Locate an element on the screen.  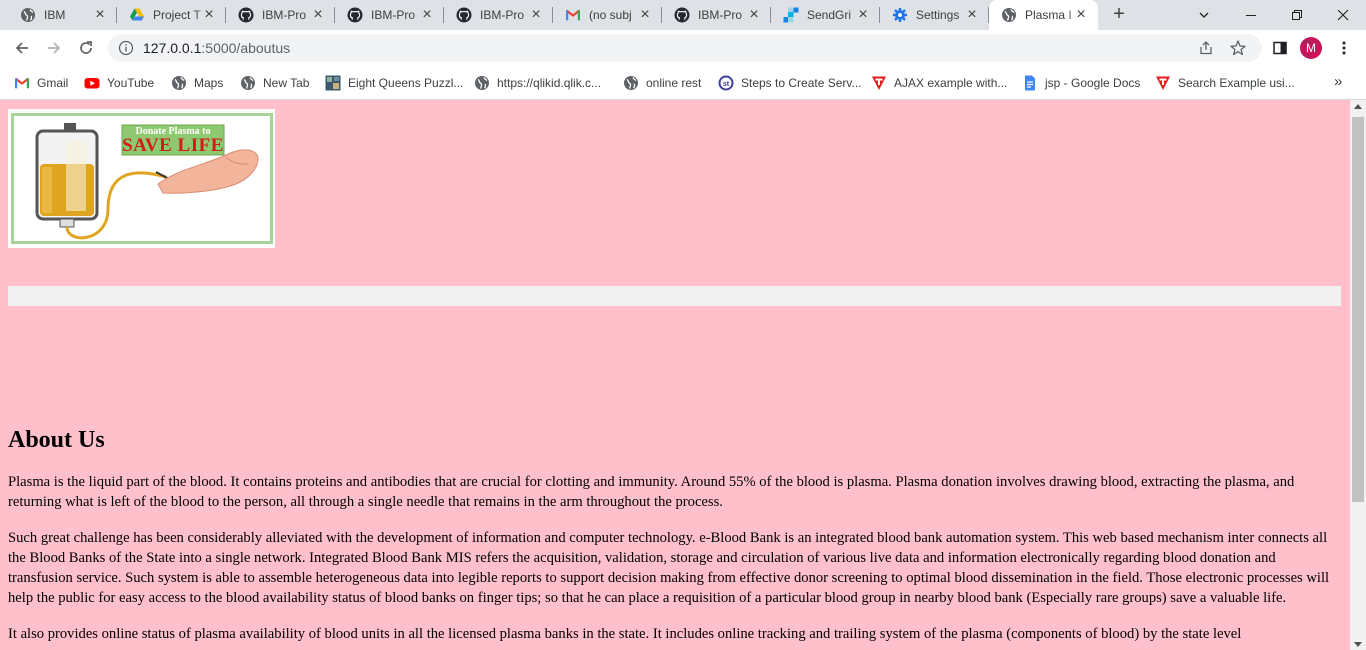
bookmark-label: YouTube is located at coordinates (131, 83).